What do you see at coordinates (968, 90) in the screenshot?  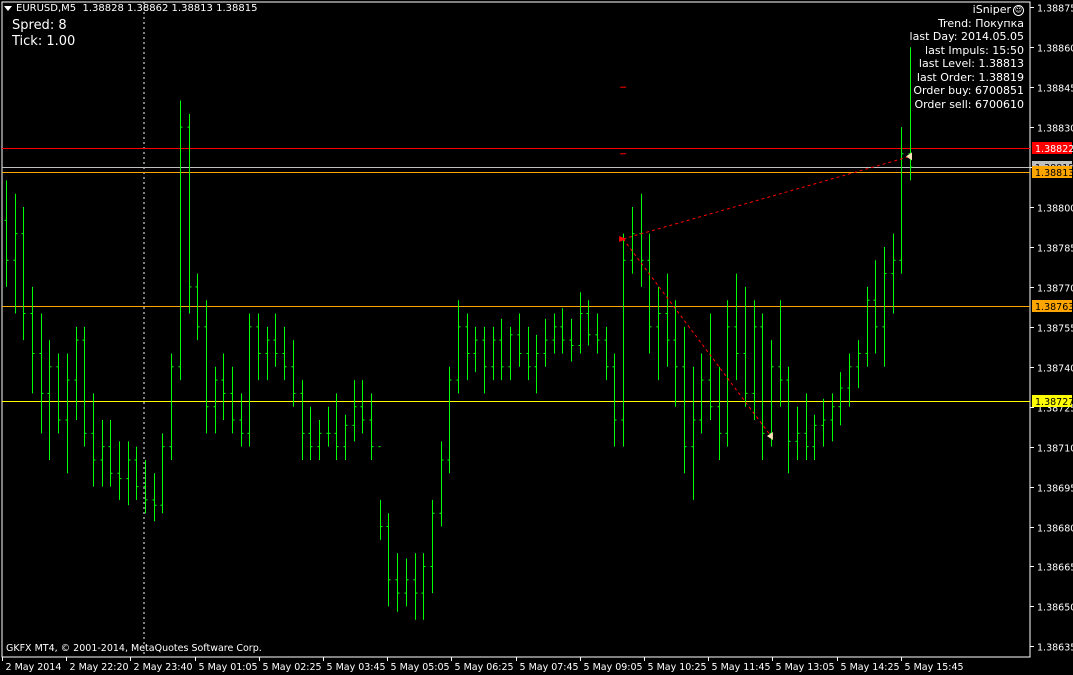 I see `panel-line: Order buy: 6700851` at bounding box center [968, 90].